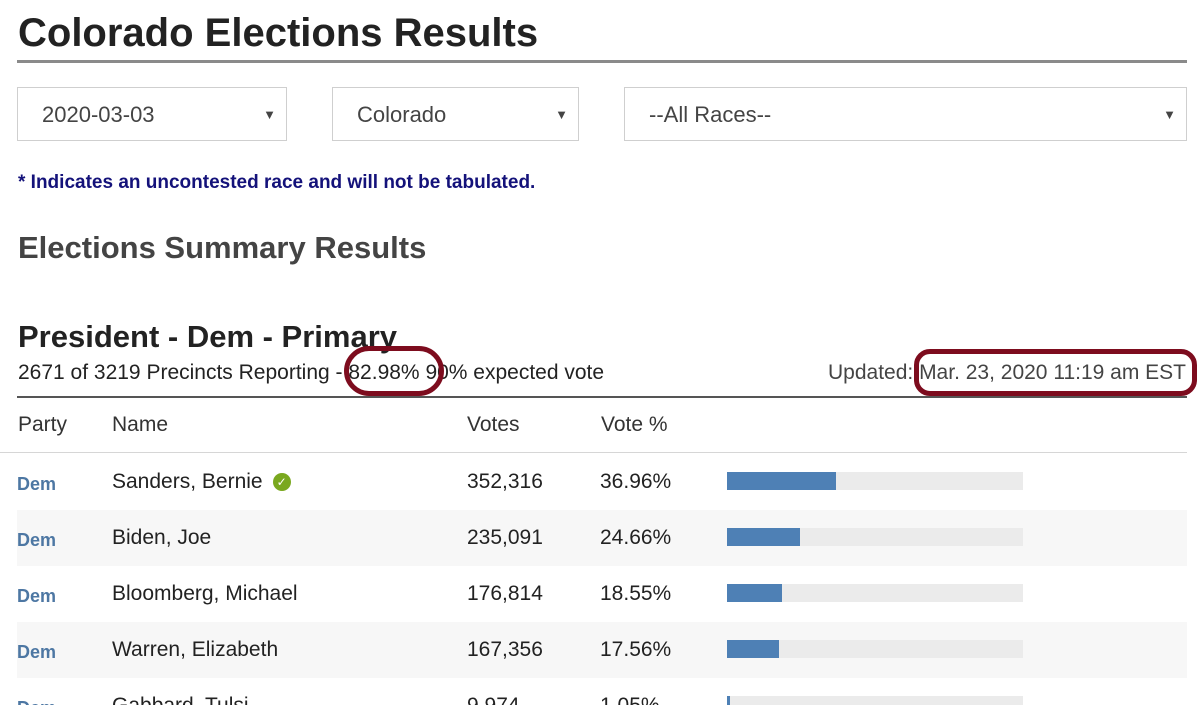  I want to click on table-row: Dem Biden, Joe 235,091 24.66%, so click(602, 538).